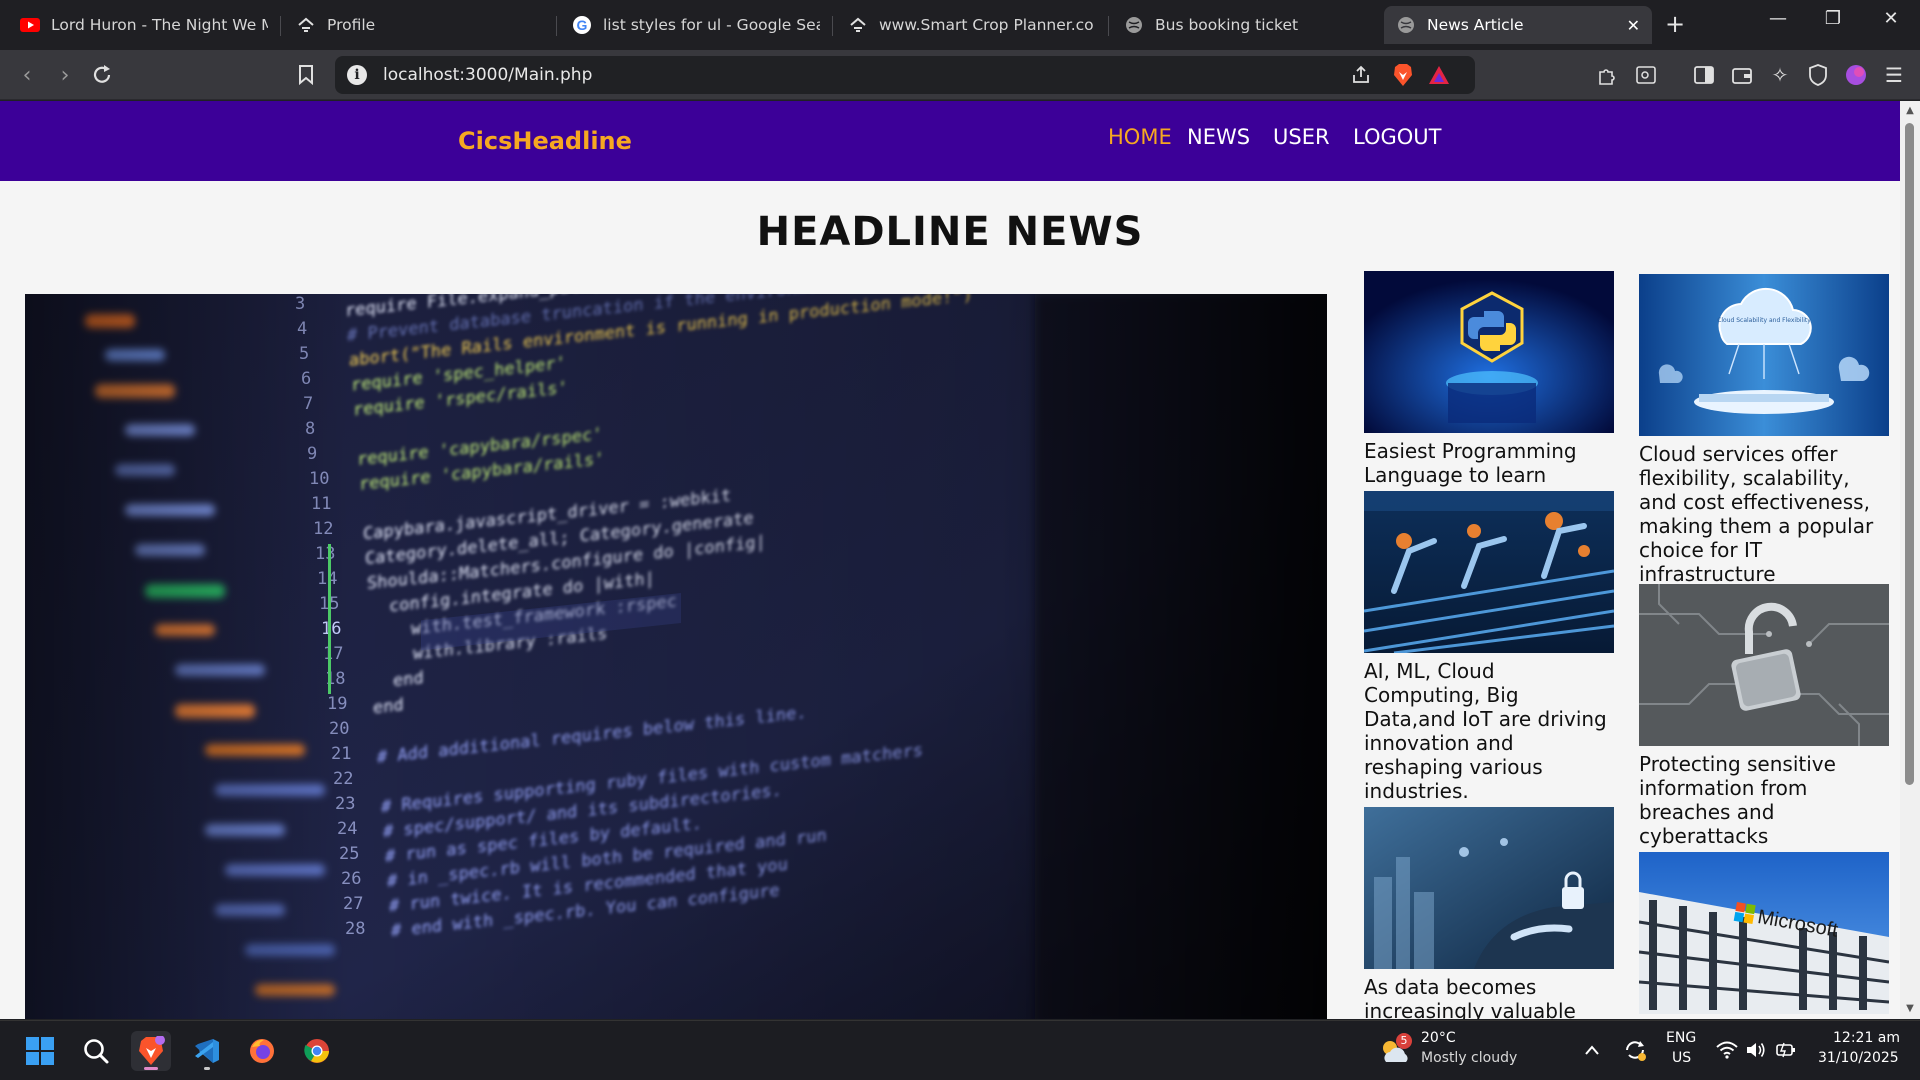  What do you see at coordinates (1756, 1052) in the screenshot?
I see `volume-icon` at bounding box center [1756, 1052].